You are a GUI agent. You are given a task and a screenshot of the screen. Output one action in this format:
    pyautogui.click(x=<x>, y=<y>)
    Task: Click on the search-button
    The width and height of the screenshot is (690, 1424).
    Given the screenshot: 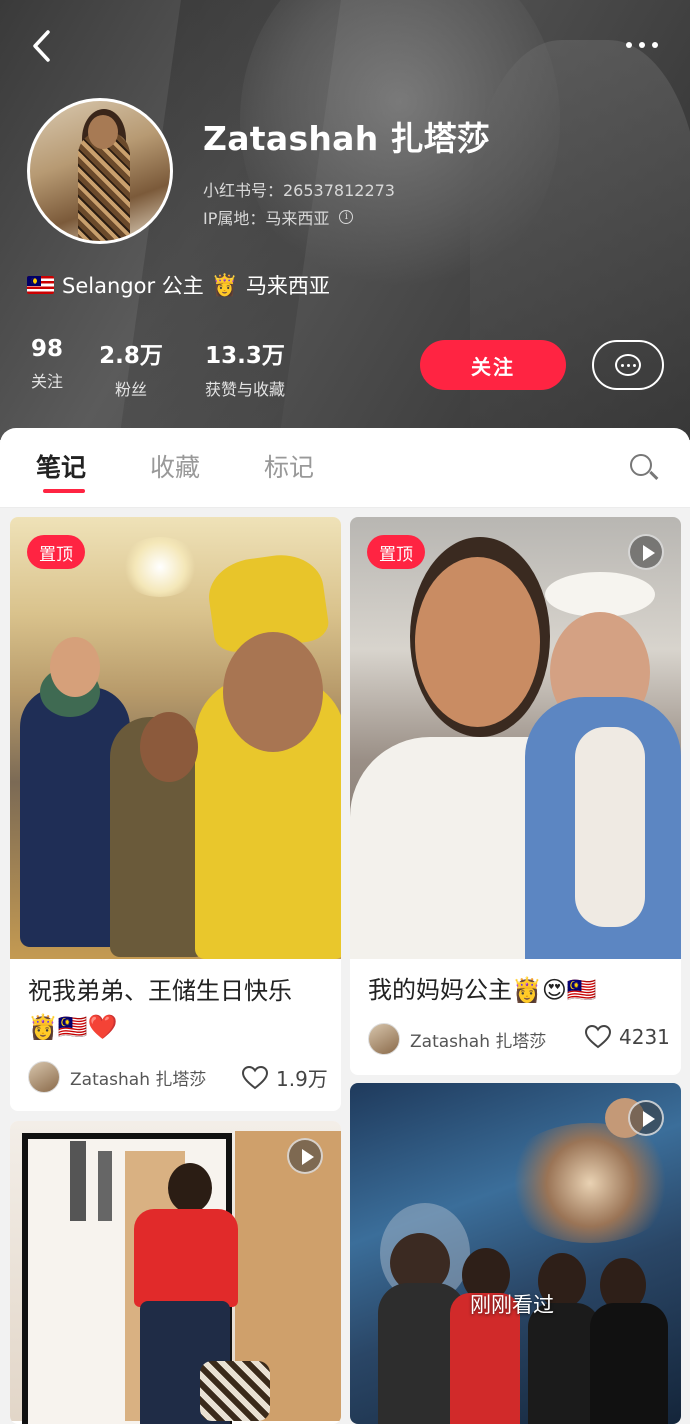 What is the action you would take?
    pyautogui.click(x=644, y=468)
    